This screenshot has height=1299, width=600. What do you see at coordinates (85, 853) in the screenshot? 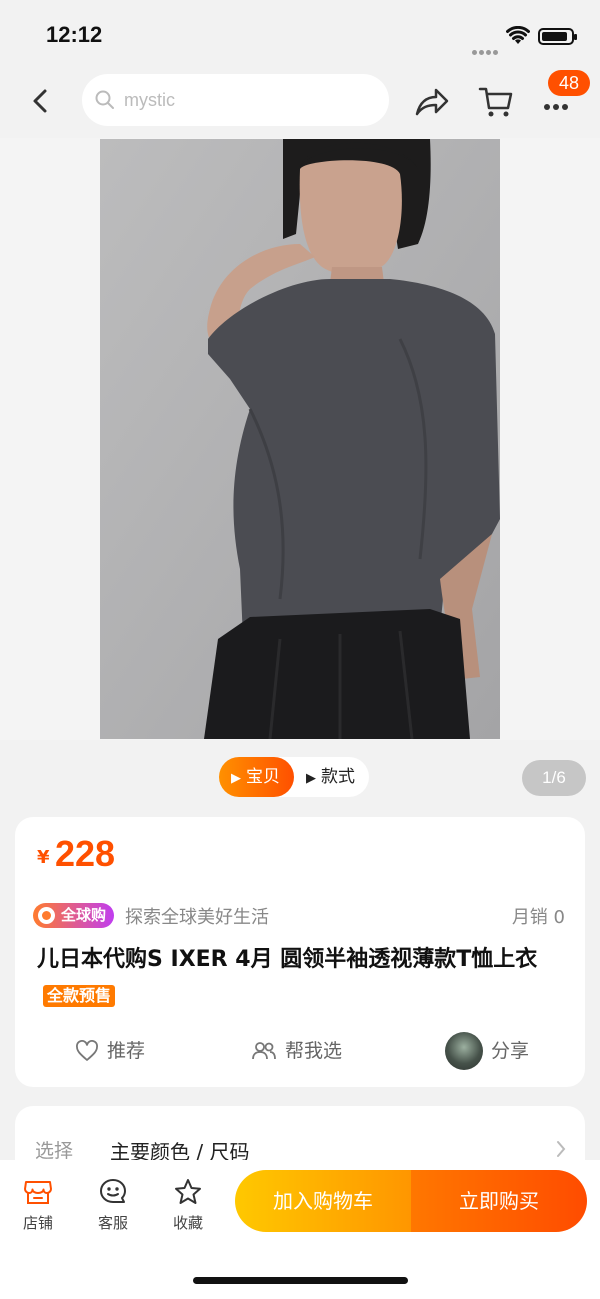
I see `price-value: 228` at bounding box center [85, 853].